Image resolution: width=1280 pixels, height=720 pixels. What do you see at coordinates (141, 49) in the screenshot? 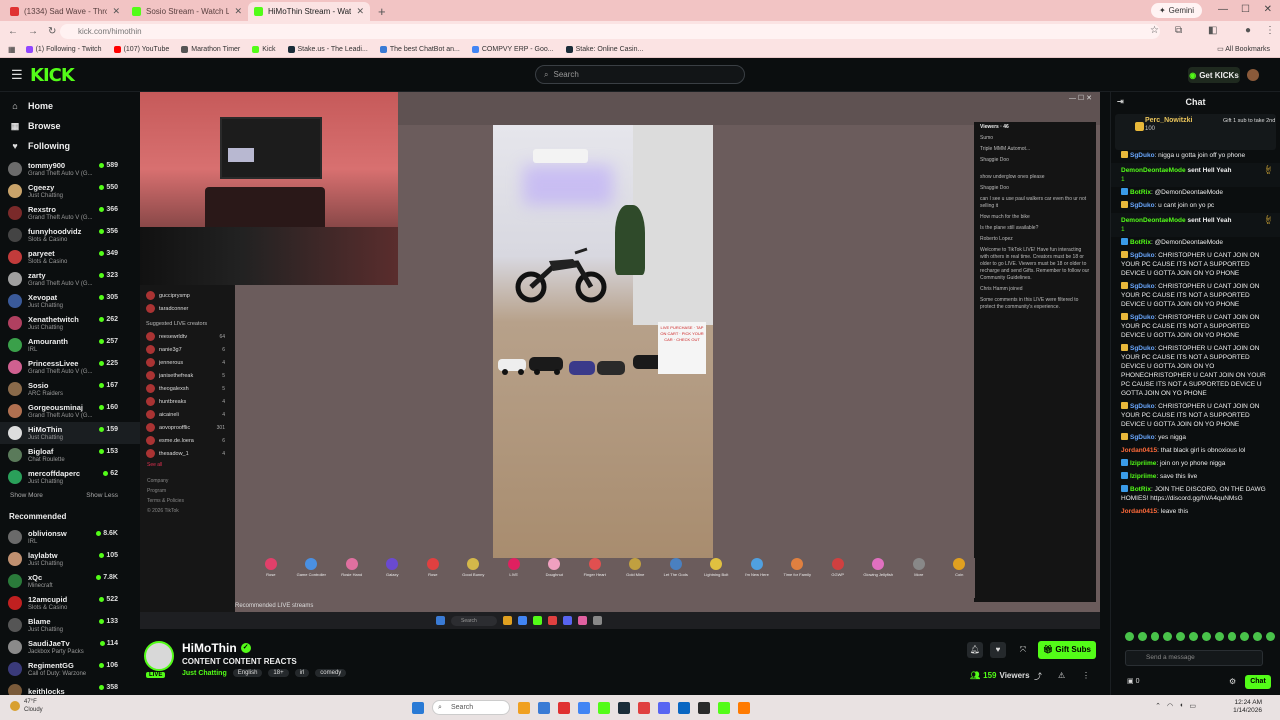
I see `bookmark-item: (107) YouTube` at bounding box center [141, 49].